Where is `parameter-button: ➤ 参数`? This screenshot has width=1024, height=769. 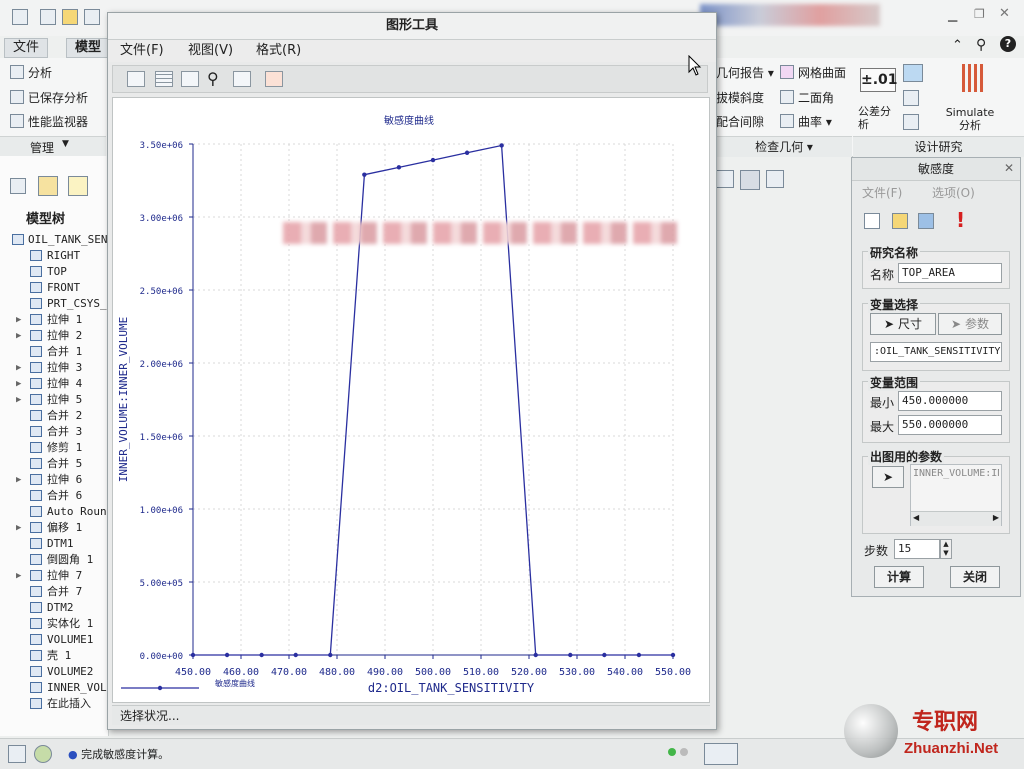 parameter-button: ➤ 参数 is located at coordinates (970, 324).